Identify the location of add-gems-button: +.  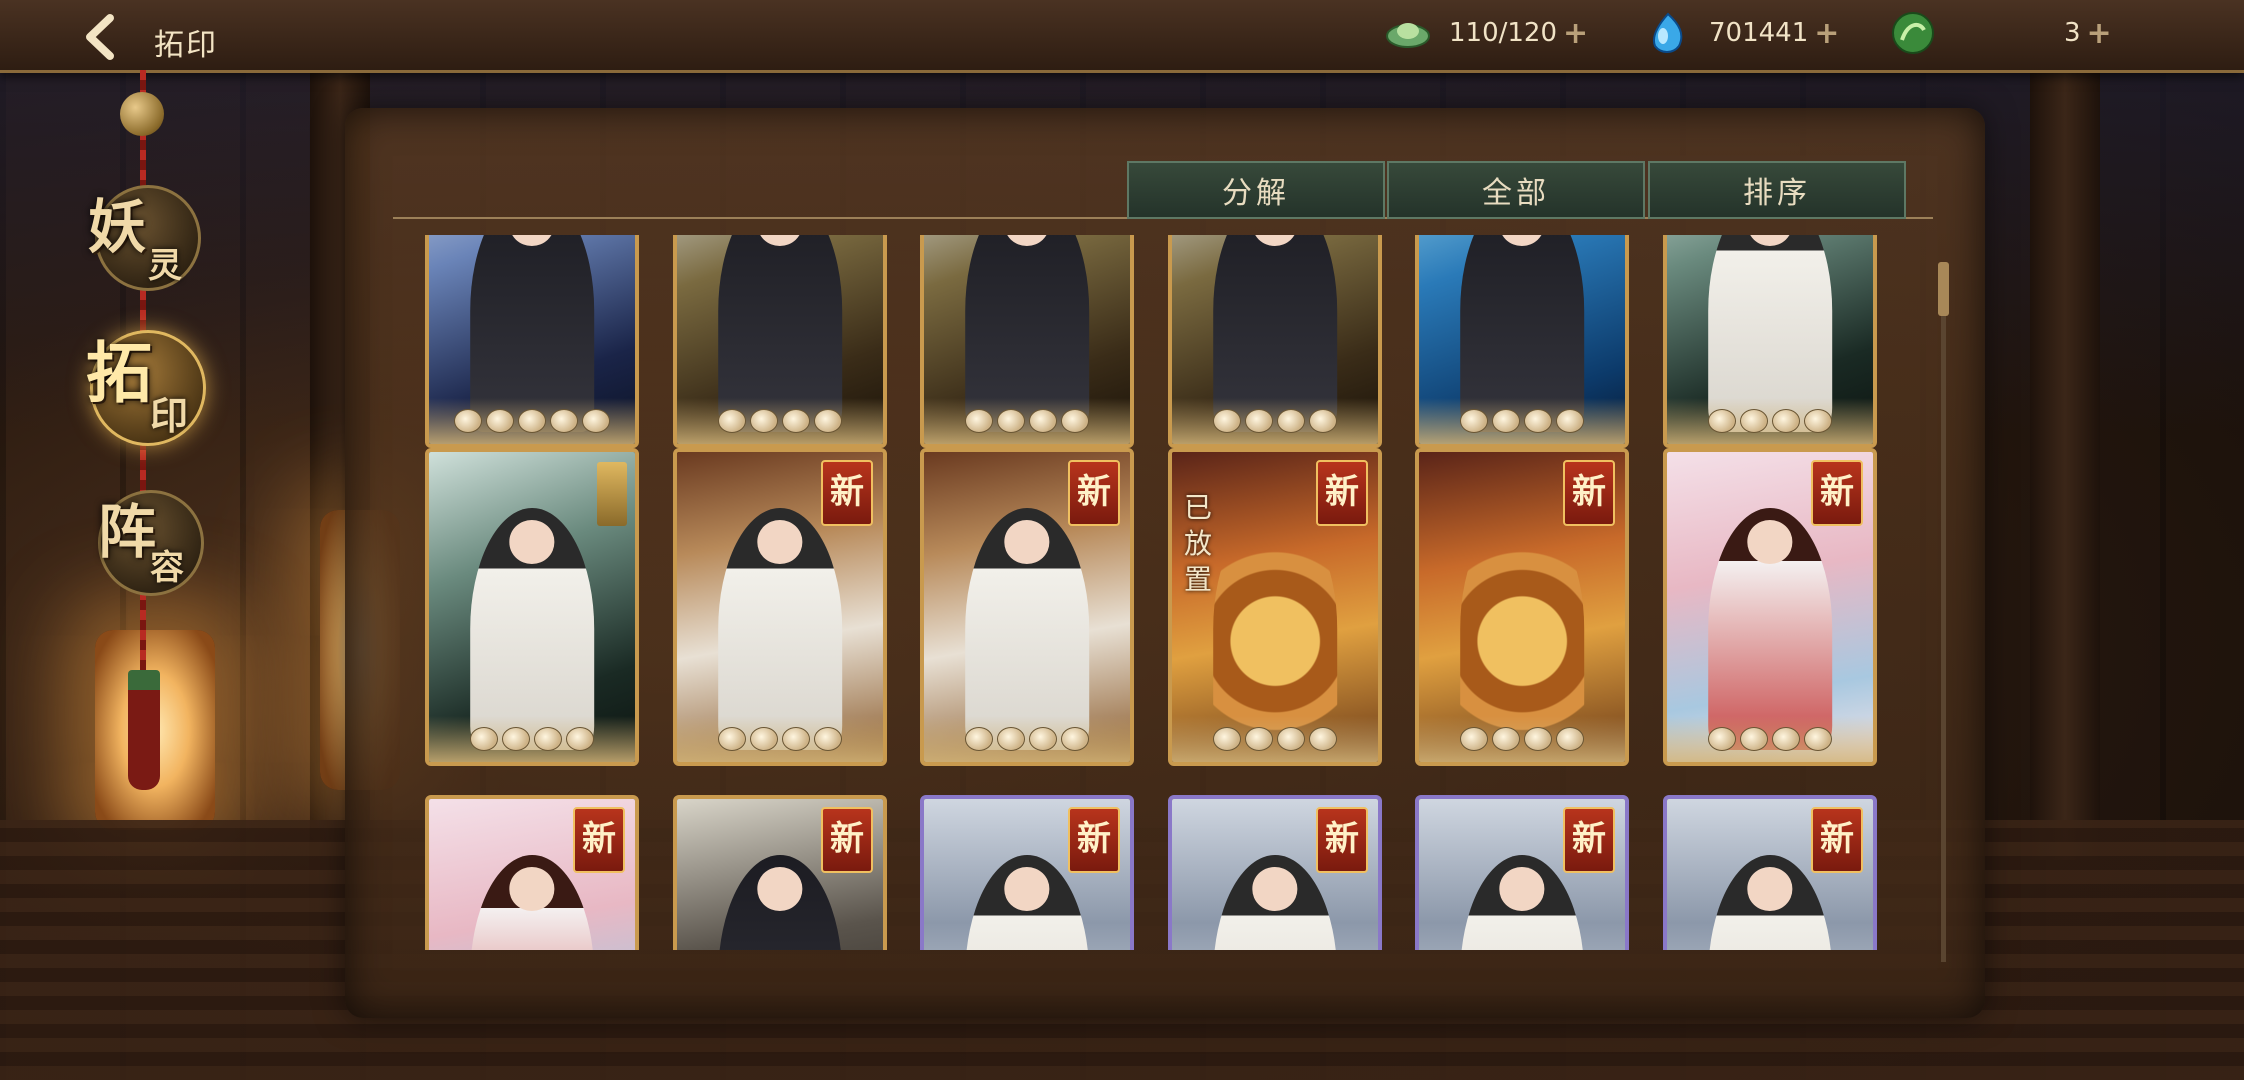
(1826, 33).